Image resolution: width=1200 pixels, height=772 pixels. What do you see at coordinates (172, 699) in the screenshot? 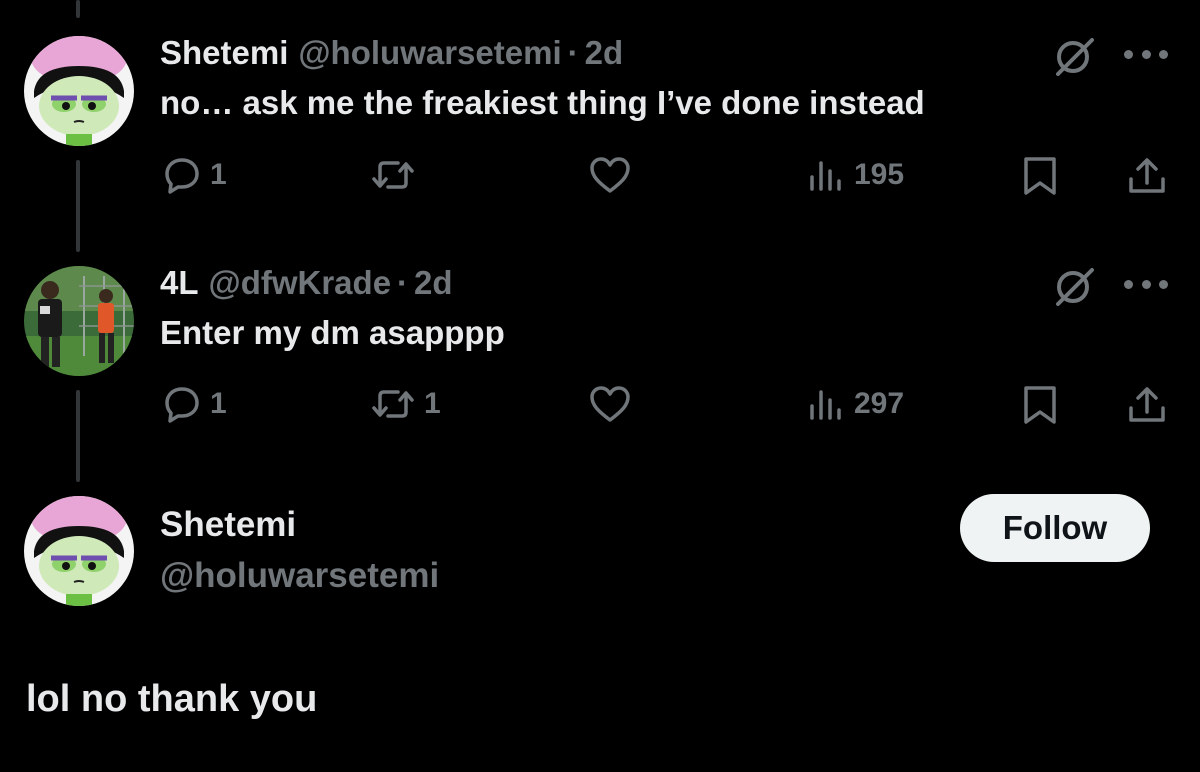
I see `post-text: lol no thank you` at bounding box center [172, 699].